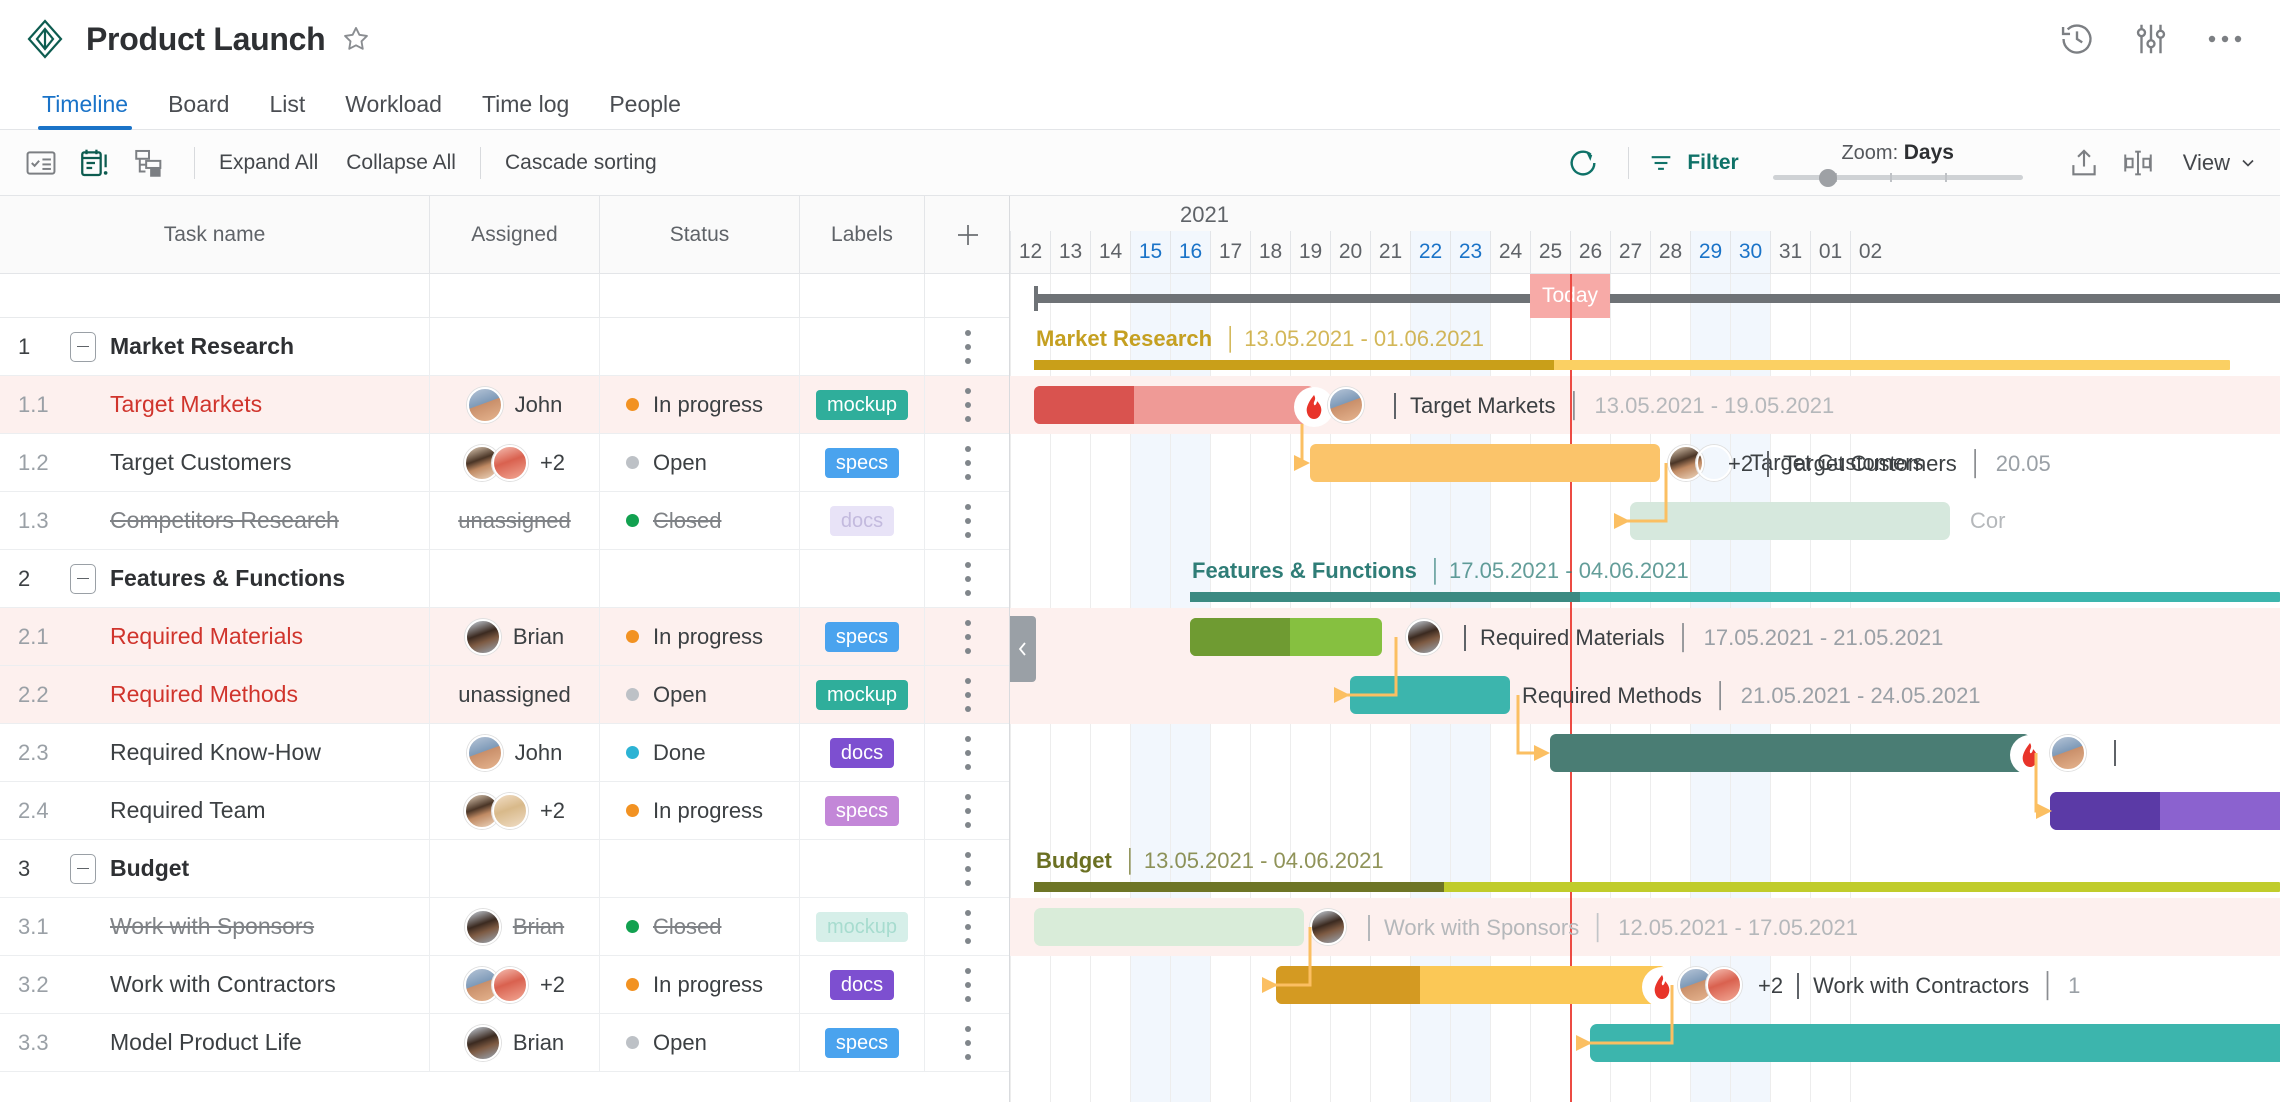 This screenshot has width=2280, height=1102. Describe the element at coordinates (700, 752) in the screenshot. I see `cell-status: Done` at that location.